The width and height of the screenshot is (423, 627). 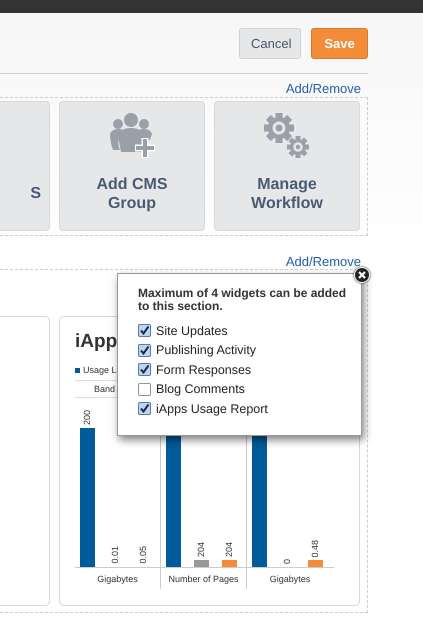 I want to click on option-label: Form Responses, so click(x=204, y=369).